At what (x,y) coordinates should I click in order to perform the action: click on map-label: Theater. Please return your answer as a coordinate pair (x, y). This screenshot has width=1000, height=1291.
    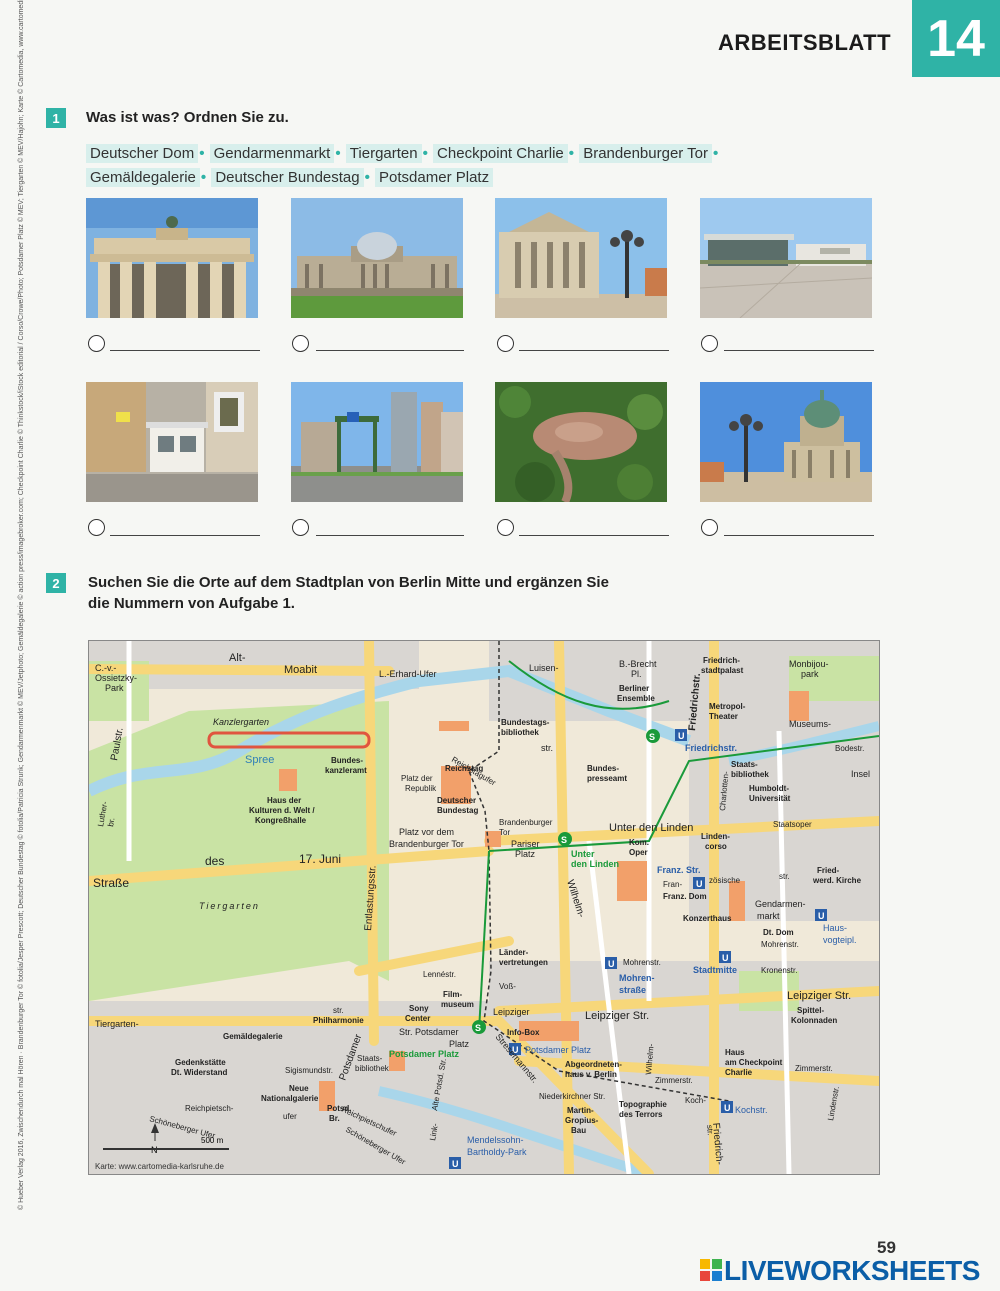
    Looking at the image, I should click on (723, 716).